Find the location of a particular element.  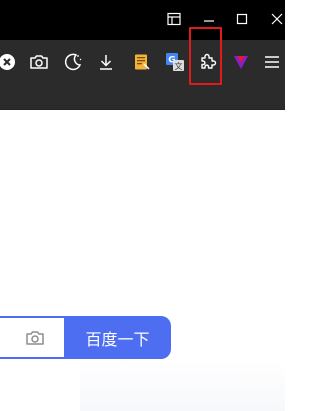

title-bar is located at coordinates (142, 20).